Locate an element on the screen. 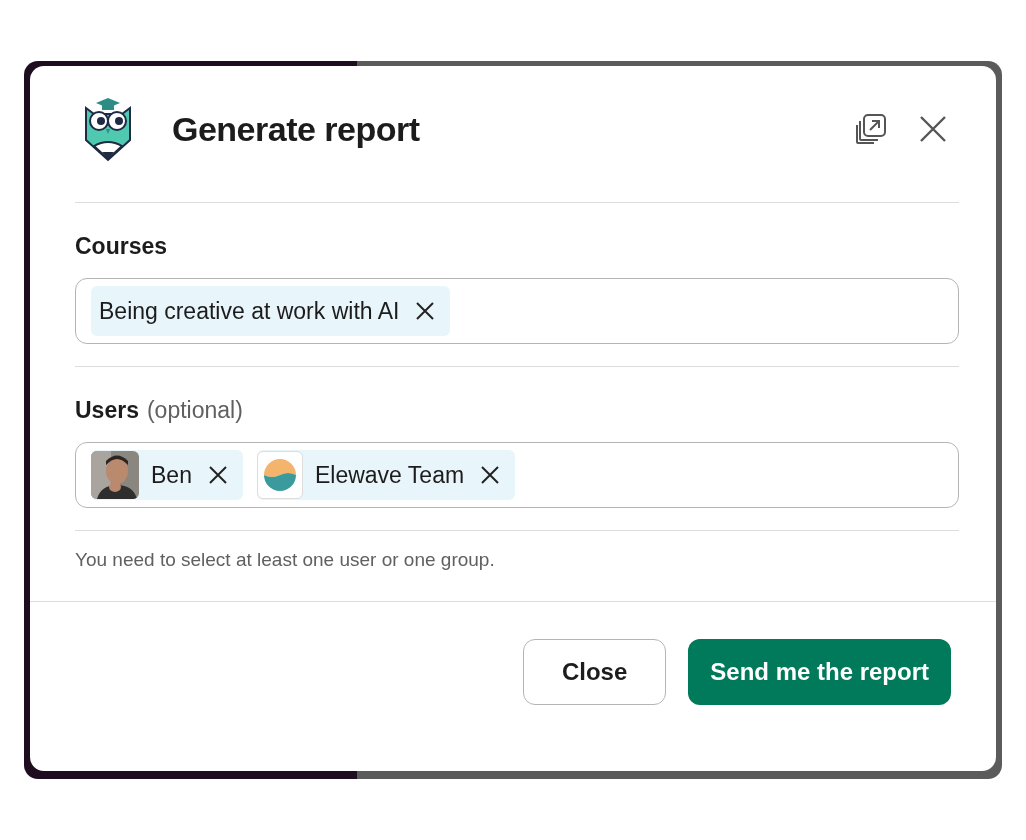 The image size is (1026, 840). multi-select-field: Being creative at work with AI is located at coordinates (517, 311).